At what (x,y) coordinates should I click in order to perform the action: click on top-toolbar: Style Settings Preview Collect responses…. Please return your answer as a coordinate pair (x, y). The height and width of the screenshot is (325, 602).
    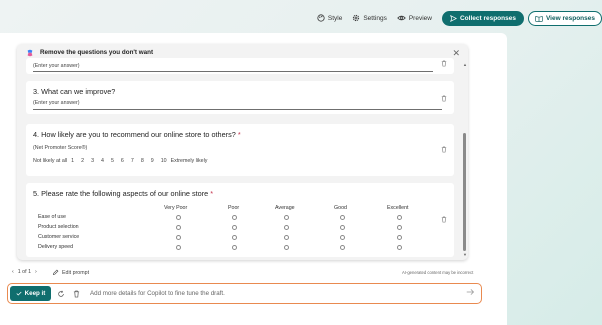
    Looking at the image, I should click on (301, 18).